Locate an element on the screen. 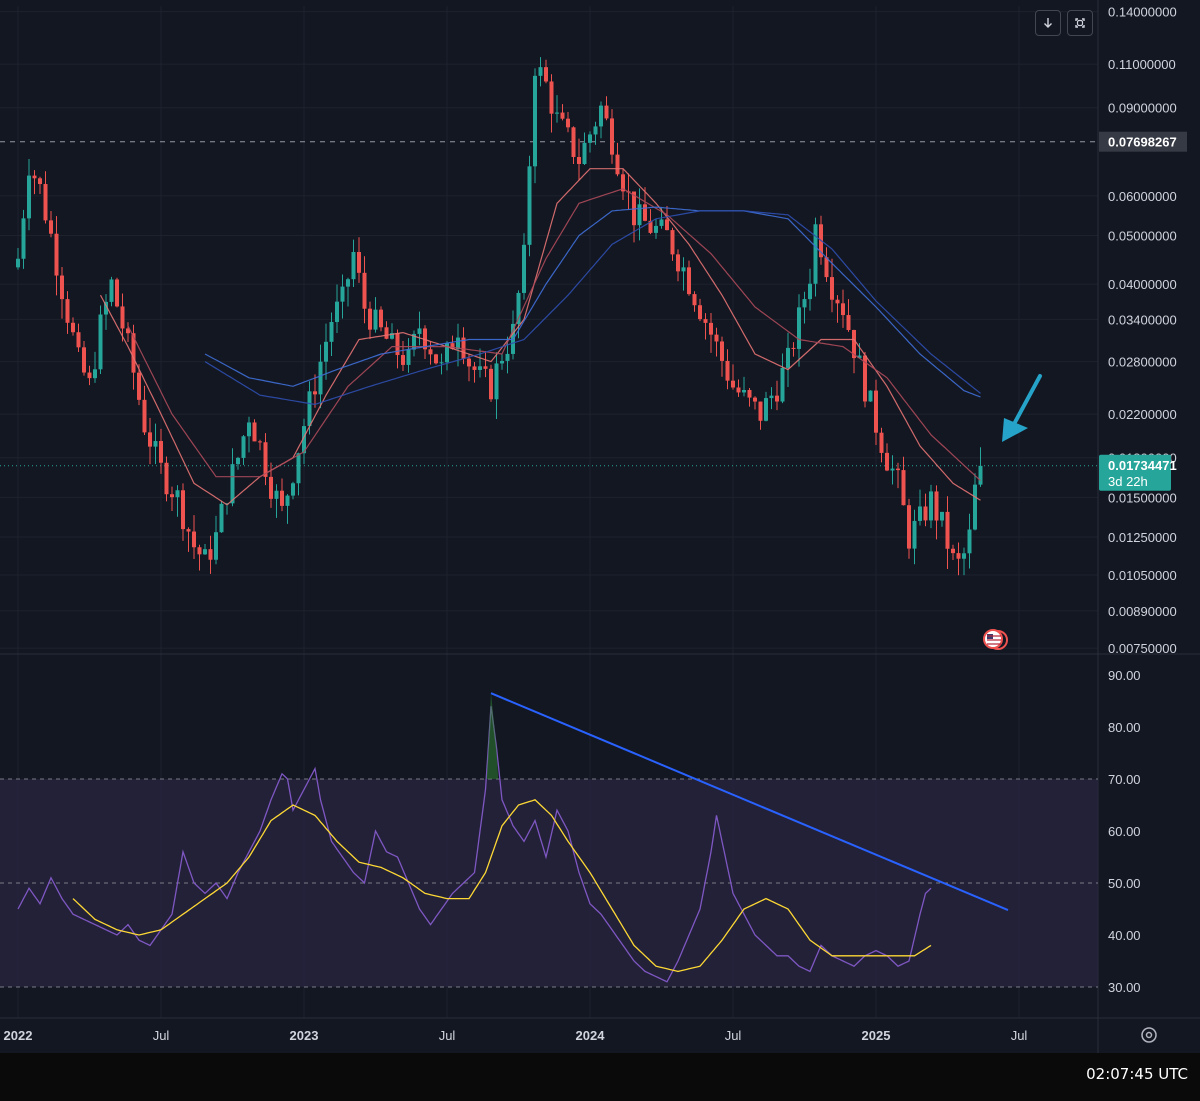 The width and height of the screenshot is (1200, 1101). scroll-to-realtime-icon is located at coordinates (1048, 23).